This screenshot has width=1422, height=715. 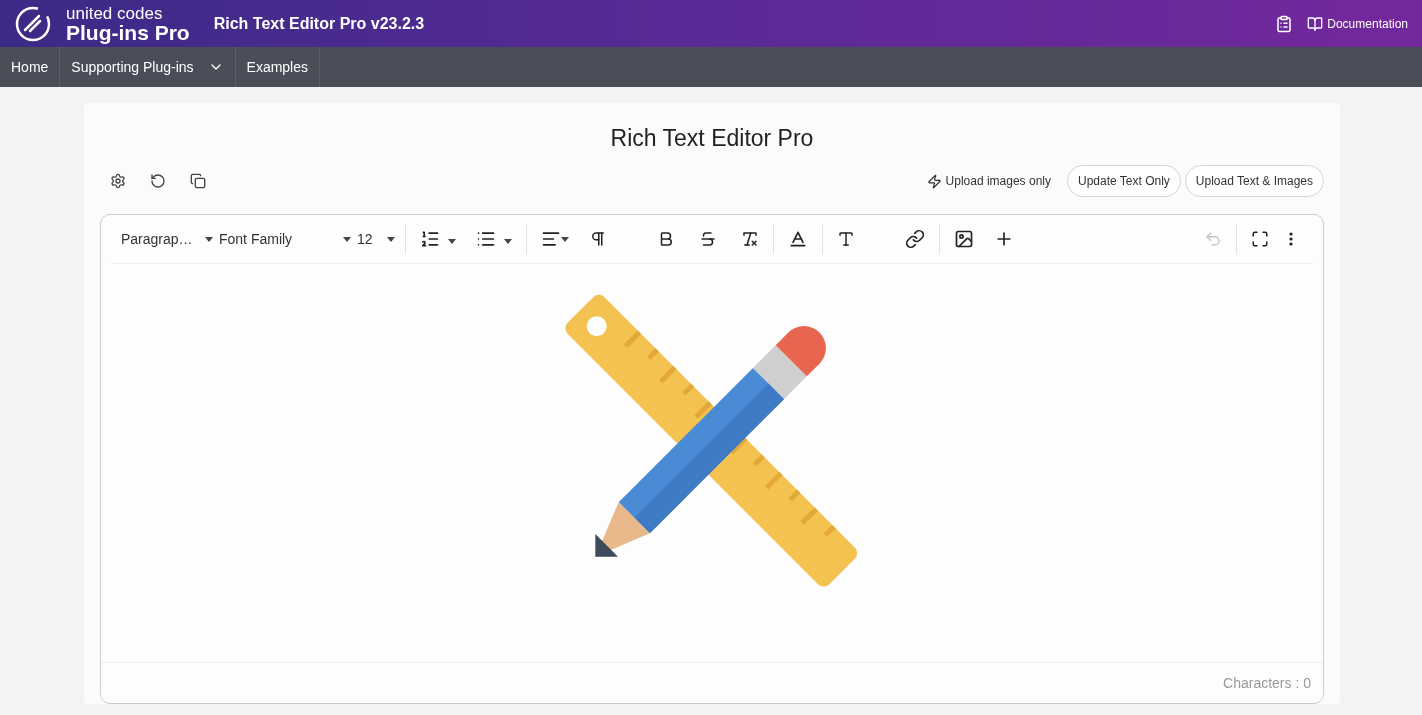 I want to click on reset-icon, so click(x=158, y=181).